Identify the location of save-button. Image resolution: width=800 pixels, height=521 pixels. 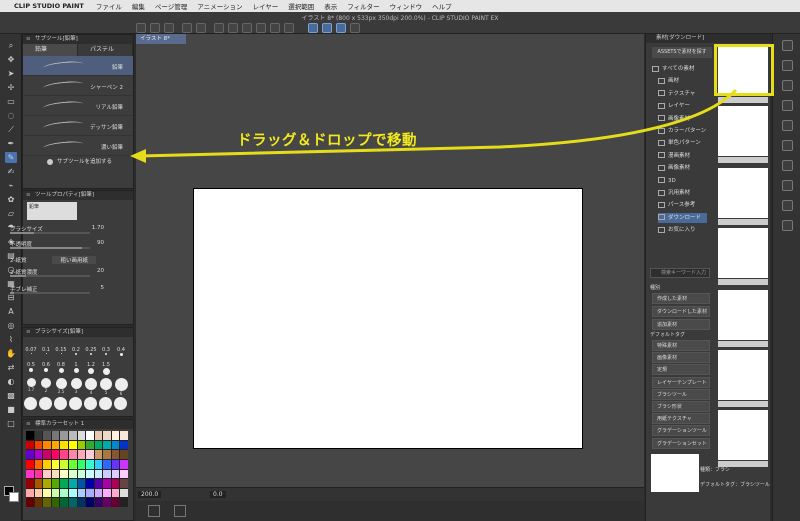
(169, 28).